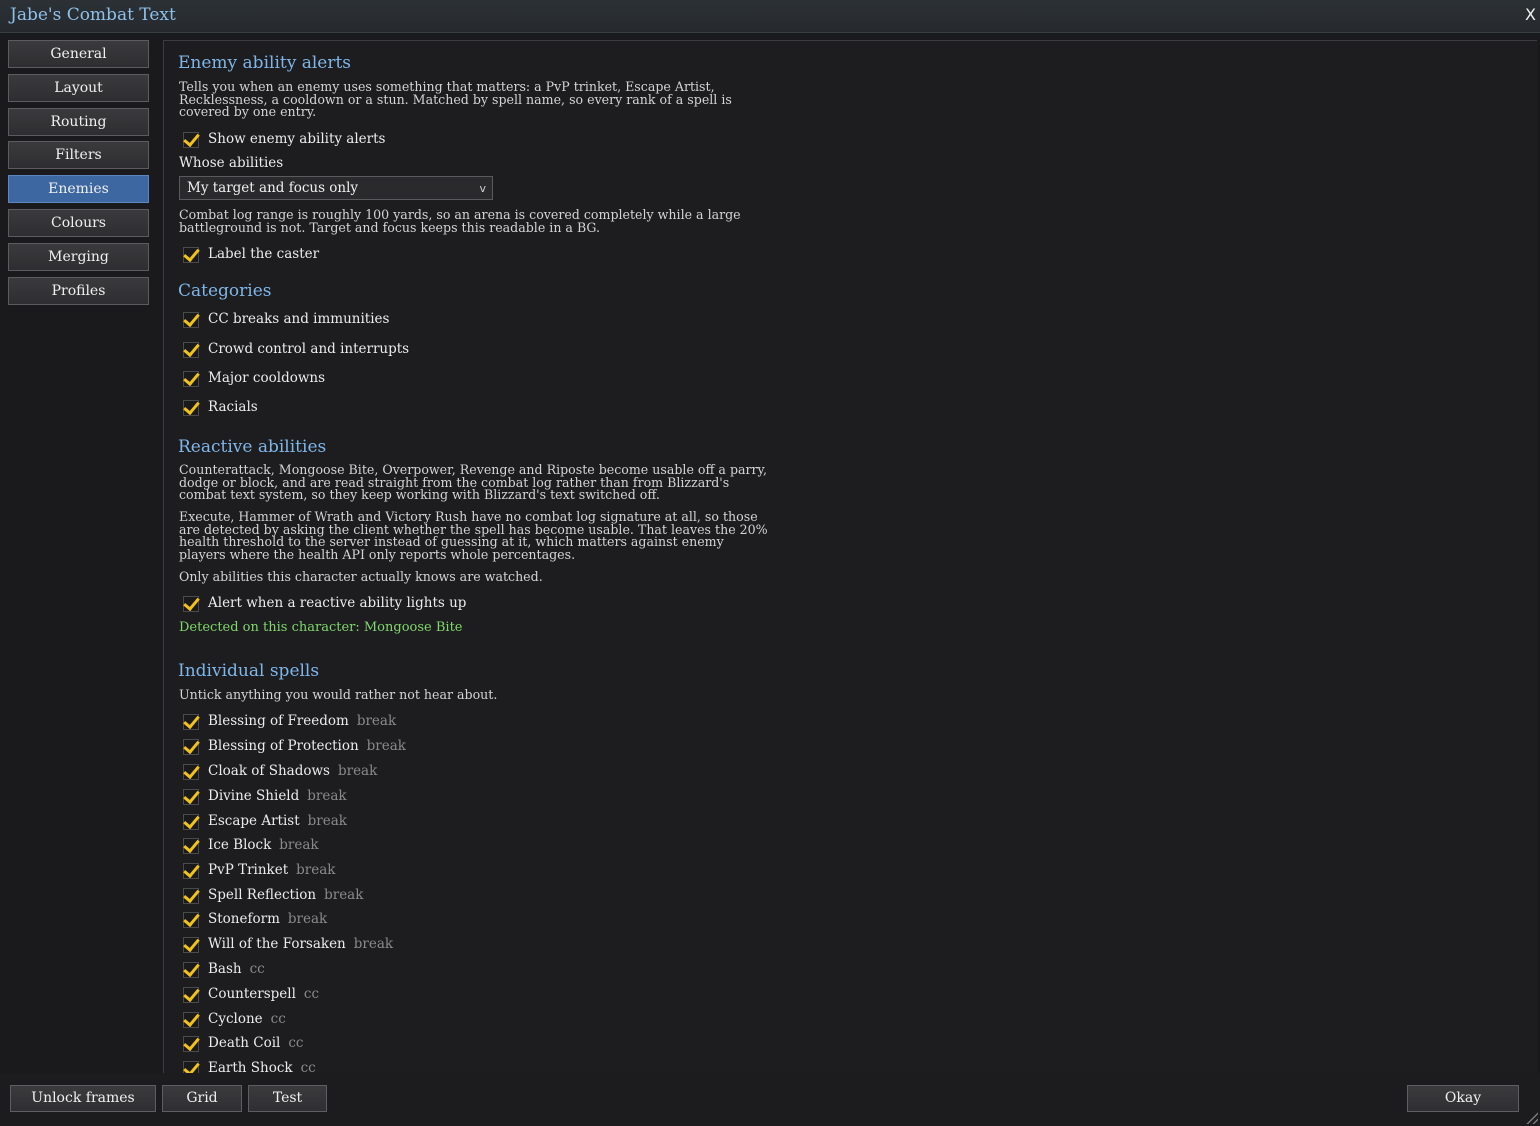  Describe the element at coordinates (1463, 1098) in the screenshot. I see `okay-button: Okay` at that location.